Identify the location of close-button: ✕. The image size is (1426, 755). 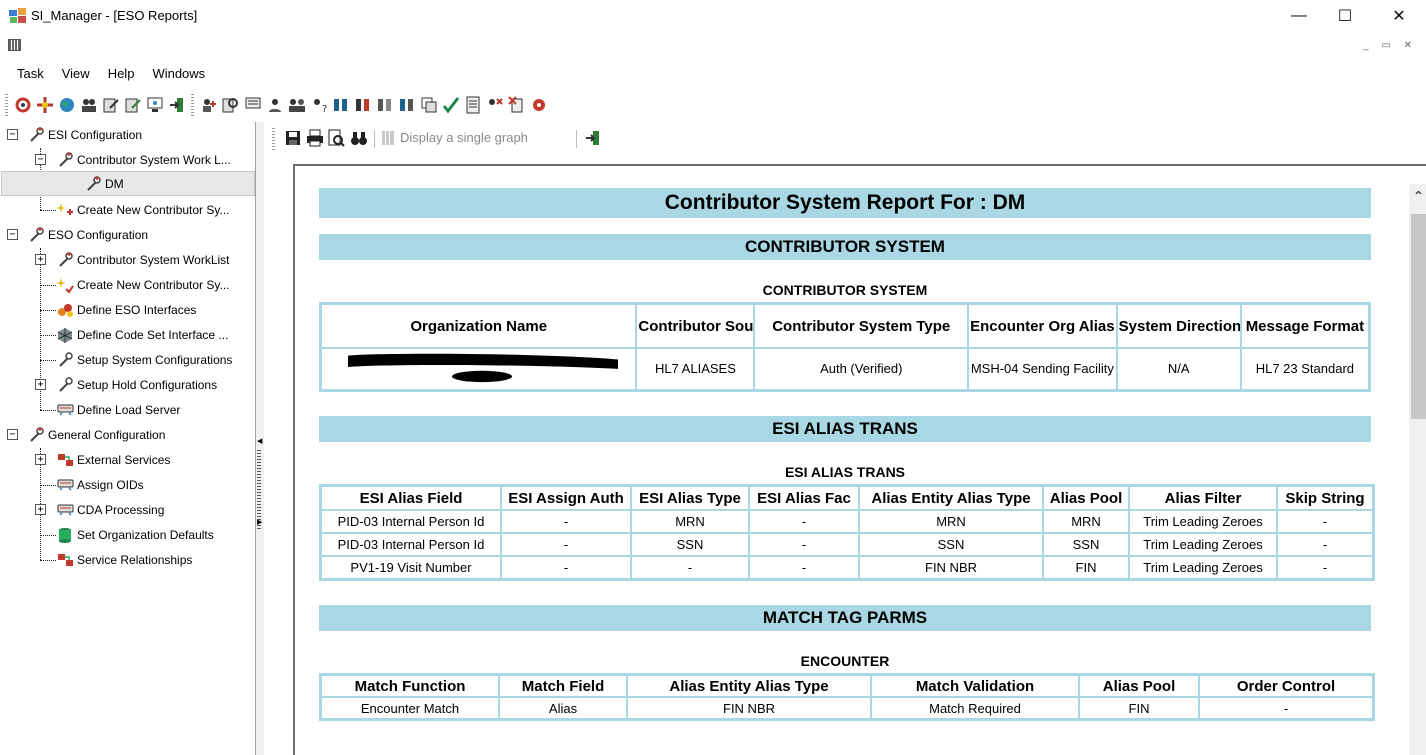
(1399, 16).